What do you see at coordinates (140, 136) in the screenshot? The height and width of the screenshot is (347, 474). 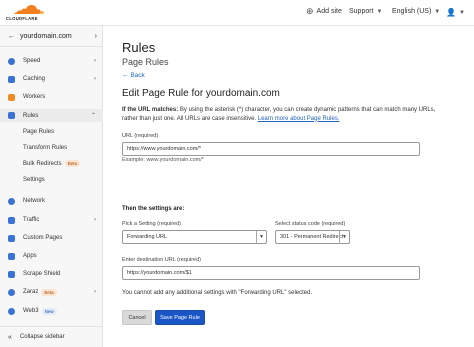 I see `url-label: URL (required)` at bounding box center [140, 136].